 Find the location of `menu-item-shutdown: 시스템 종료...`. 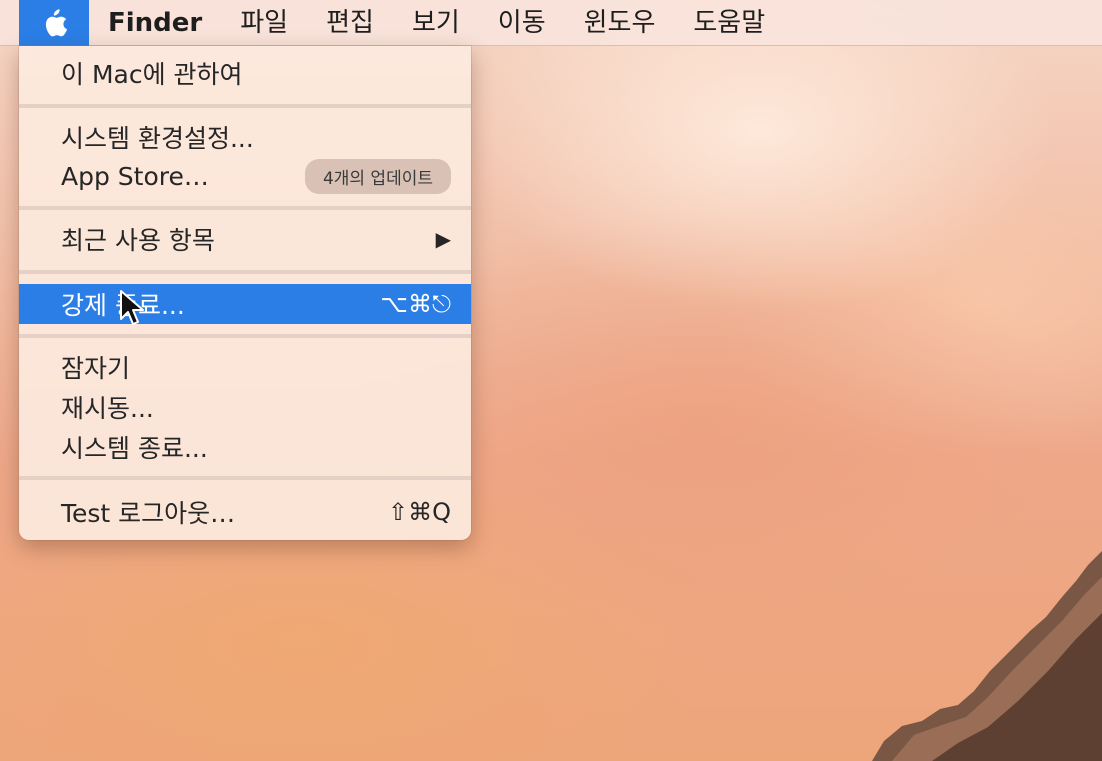

menu-item-shutdown: 시스템 종료... is located at coordinates (245, 447).